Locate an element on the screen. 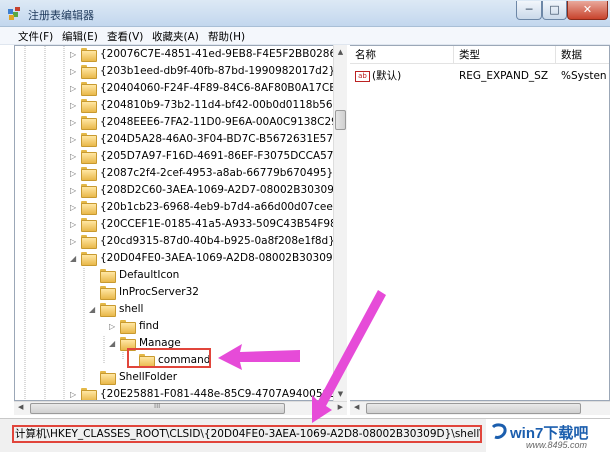 This screenshot has width=610, height=452. win7-logo-icon is located at coordinates (499, 431).